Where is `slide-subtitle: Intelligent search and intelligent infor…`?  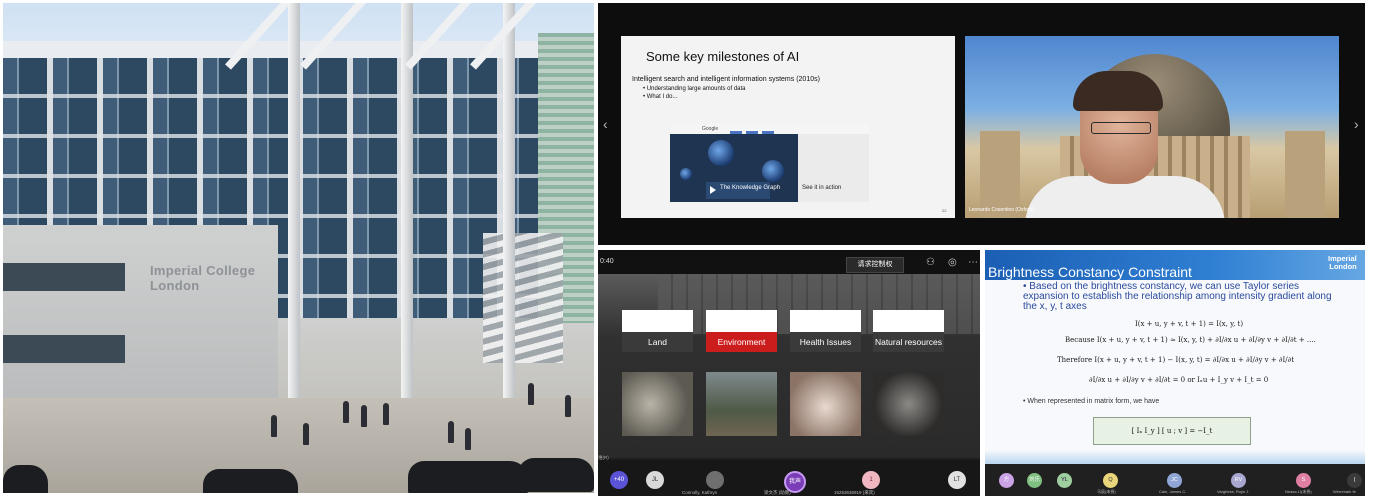 slide-subtitle: Intelligent search and intelligent infor… is located at coordinates (726, 79).